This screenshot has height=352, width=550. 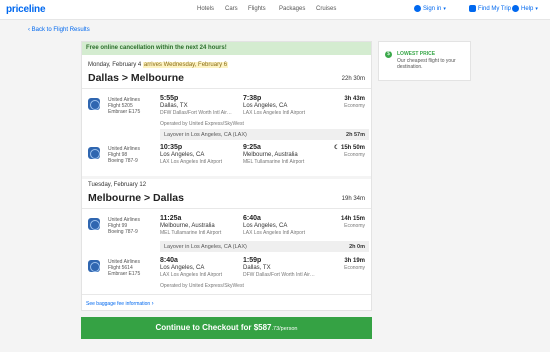 I want to click on back-to-results-link: ‹ Back to Flight Results, so click(x=59, y=30).